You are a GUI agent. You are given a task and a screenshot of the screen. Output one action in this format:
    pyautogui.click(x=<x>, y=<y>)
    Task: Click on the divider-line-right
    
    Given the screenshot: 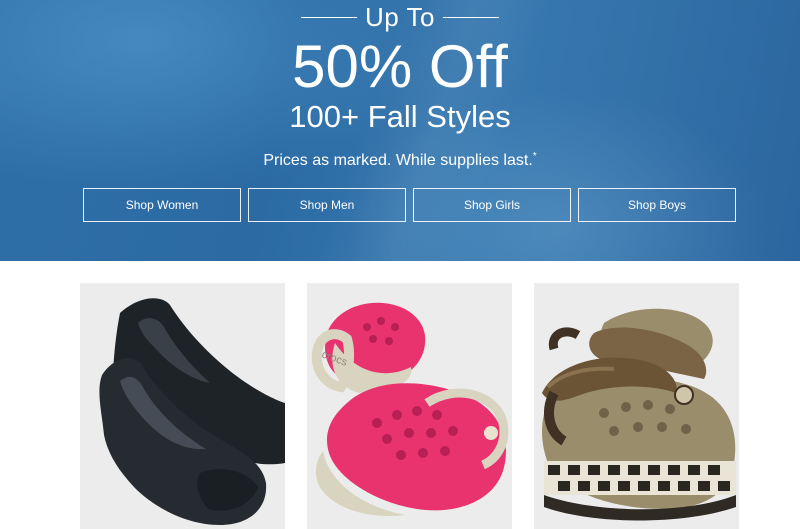 What is the action you would take?
    pyautogui.click(x=470, y=17)
    